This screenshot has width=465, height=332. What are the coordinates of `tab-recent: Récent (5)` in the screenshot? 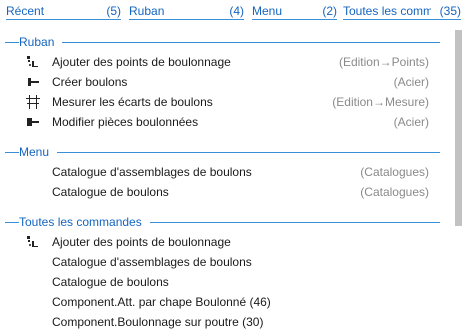 It's located at (63, 11).